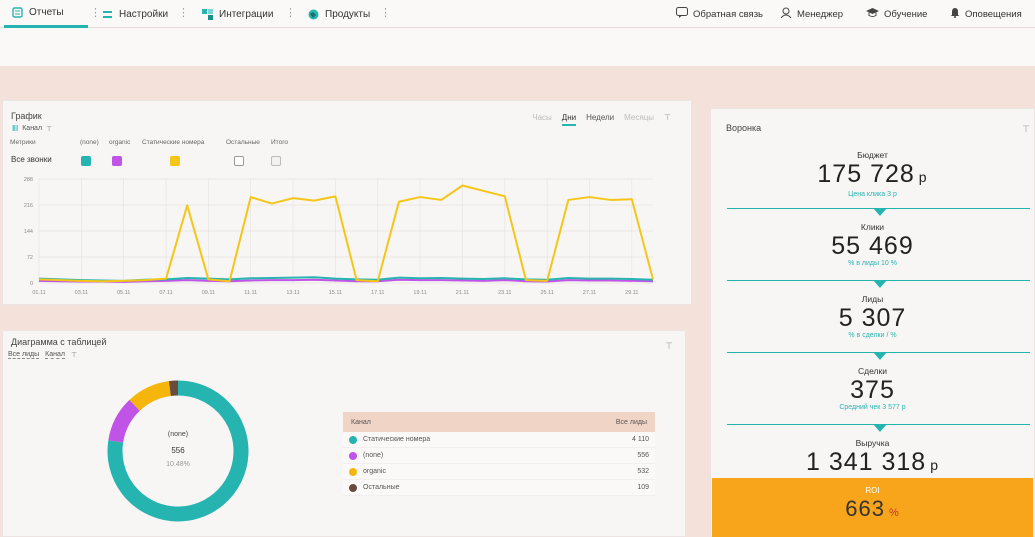 The image size is (1035, 537). I want to click on legend-static: Статические номера, so click(173, 142).